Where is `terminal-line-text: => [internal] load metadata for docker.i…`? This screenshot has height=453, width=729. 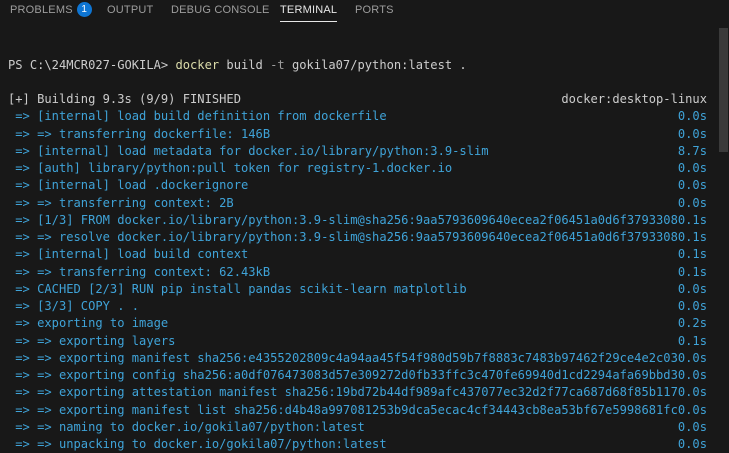
terminal-line-text: => [internal] load metadata for docker.i… is located at coordinates (248, 150).